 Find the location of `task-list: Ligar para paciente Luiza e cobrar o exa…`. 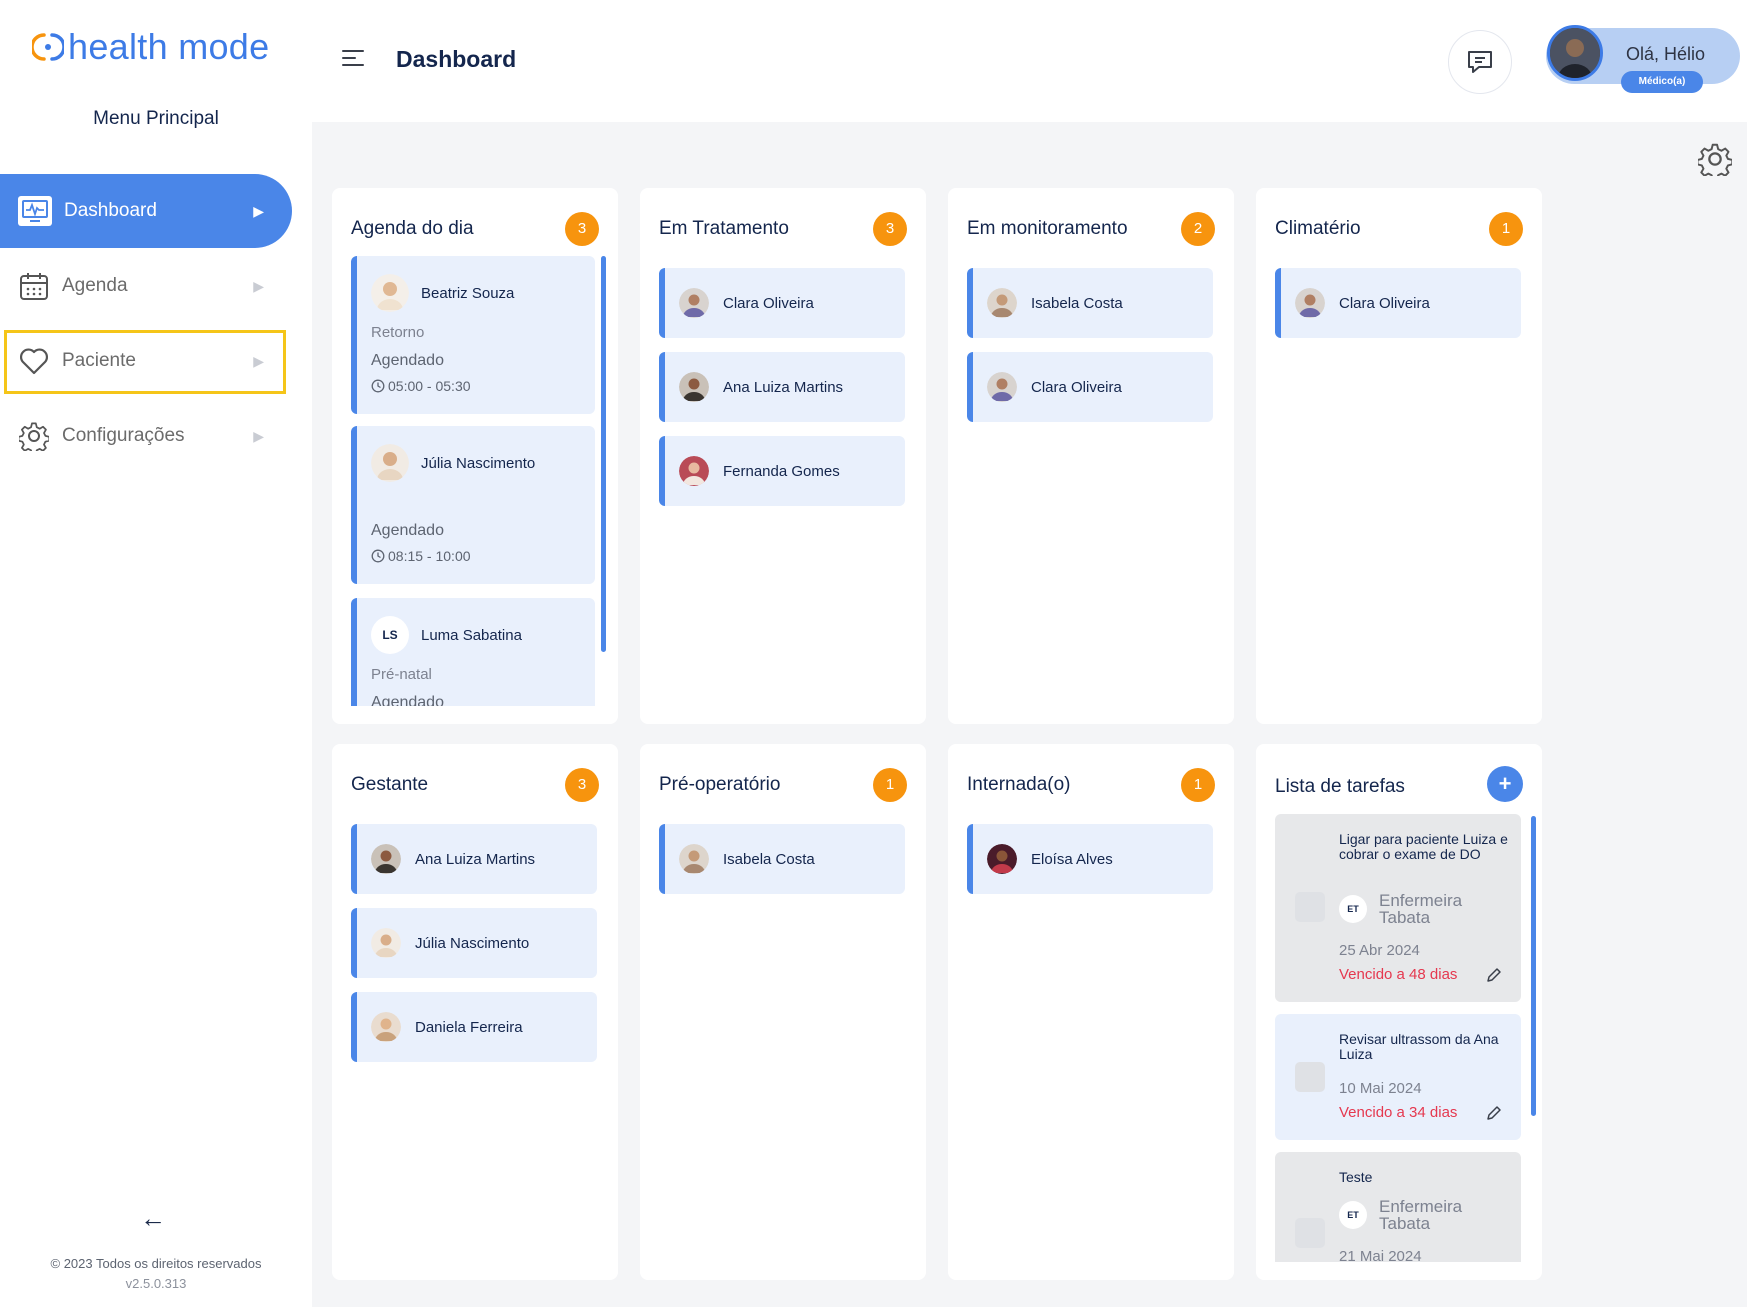

task-list: Ligar para paciente Luiza e cobrar o exa… is located at coordinates (1398, 1038).